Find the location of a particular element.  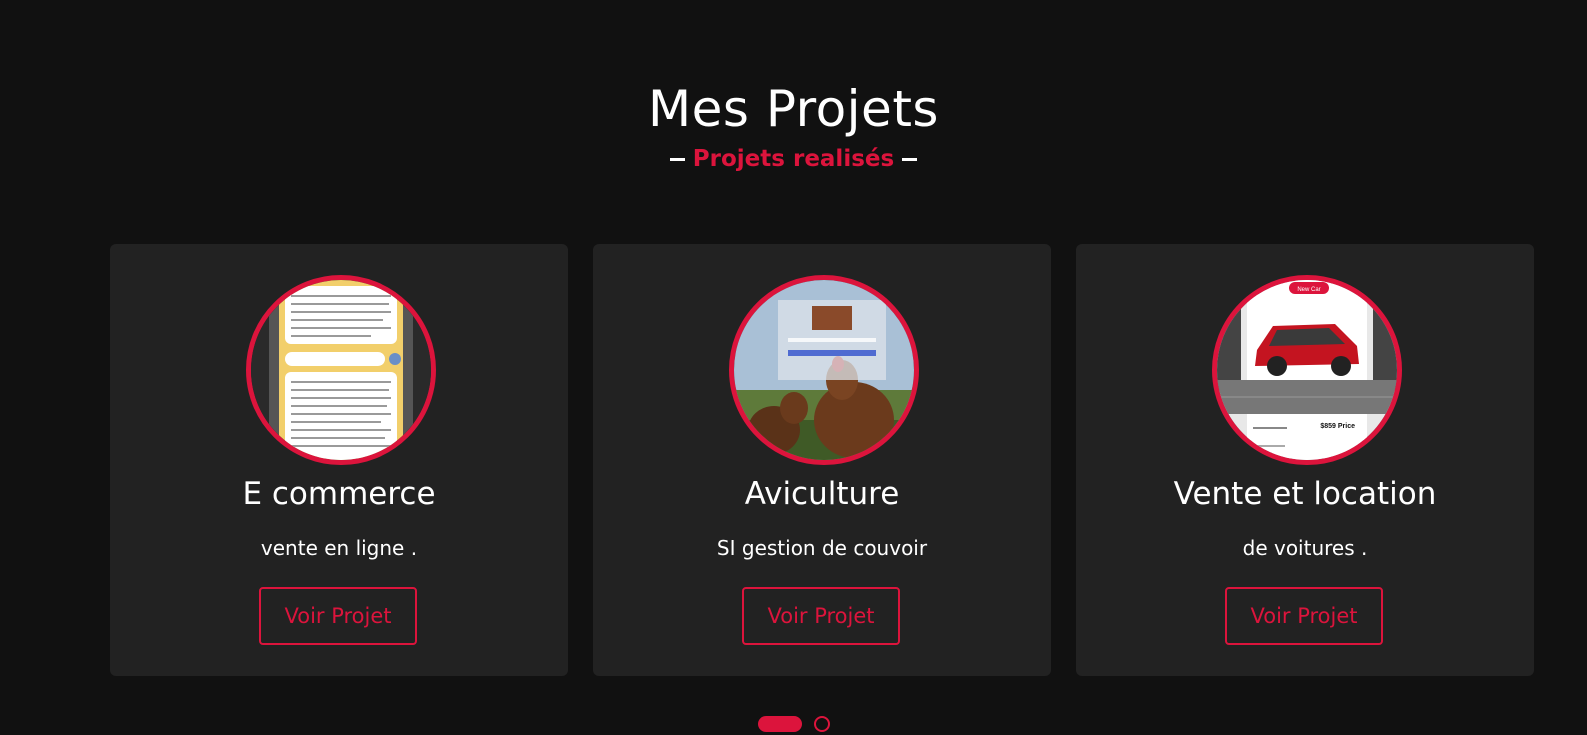

project-title-ecommerce: E commerce is located at coordinates (339, 494).